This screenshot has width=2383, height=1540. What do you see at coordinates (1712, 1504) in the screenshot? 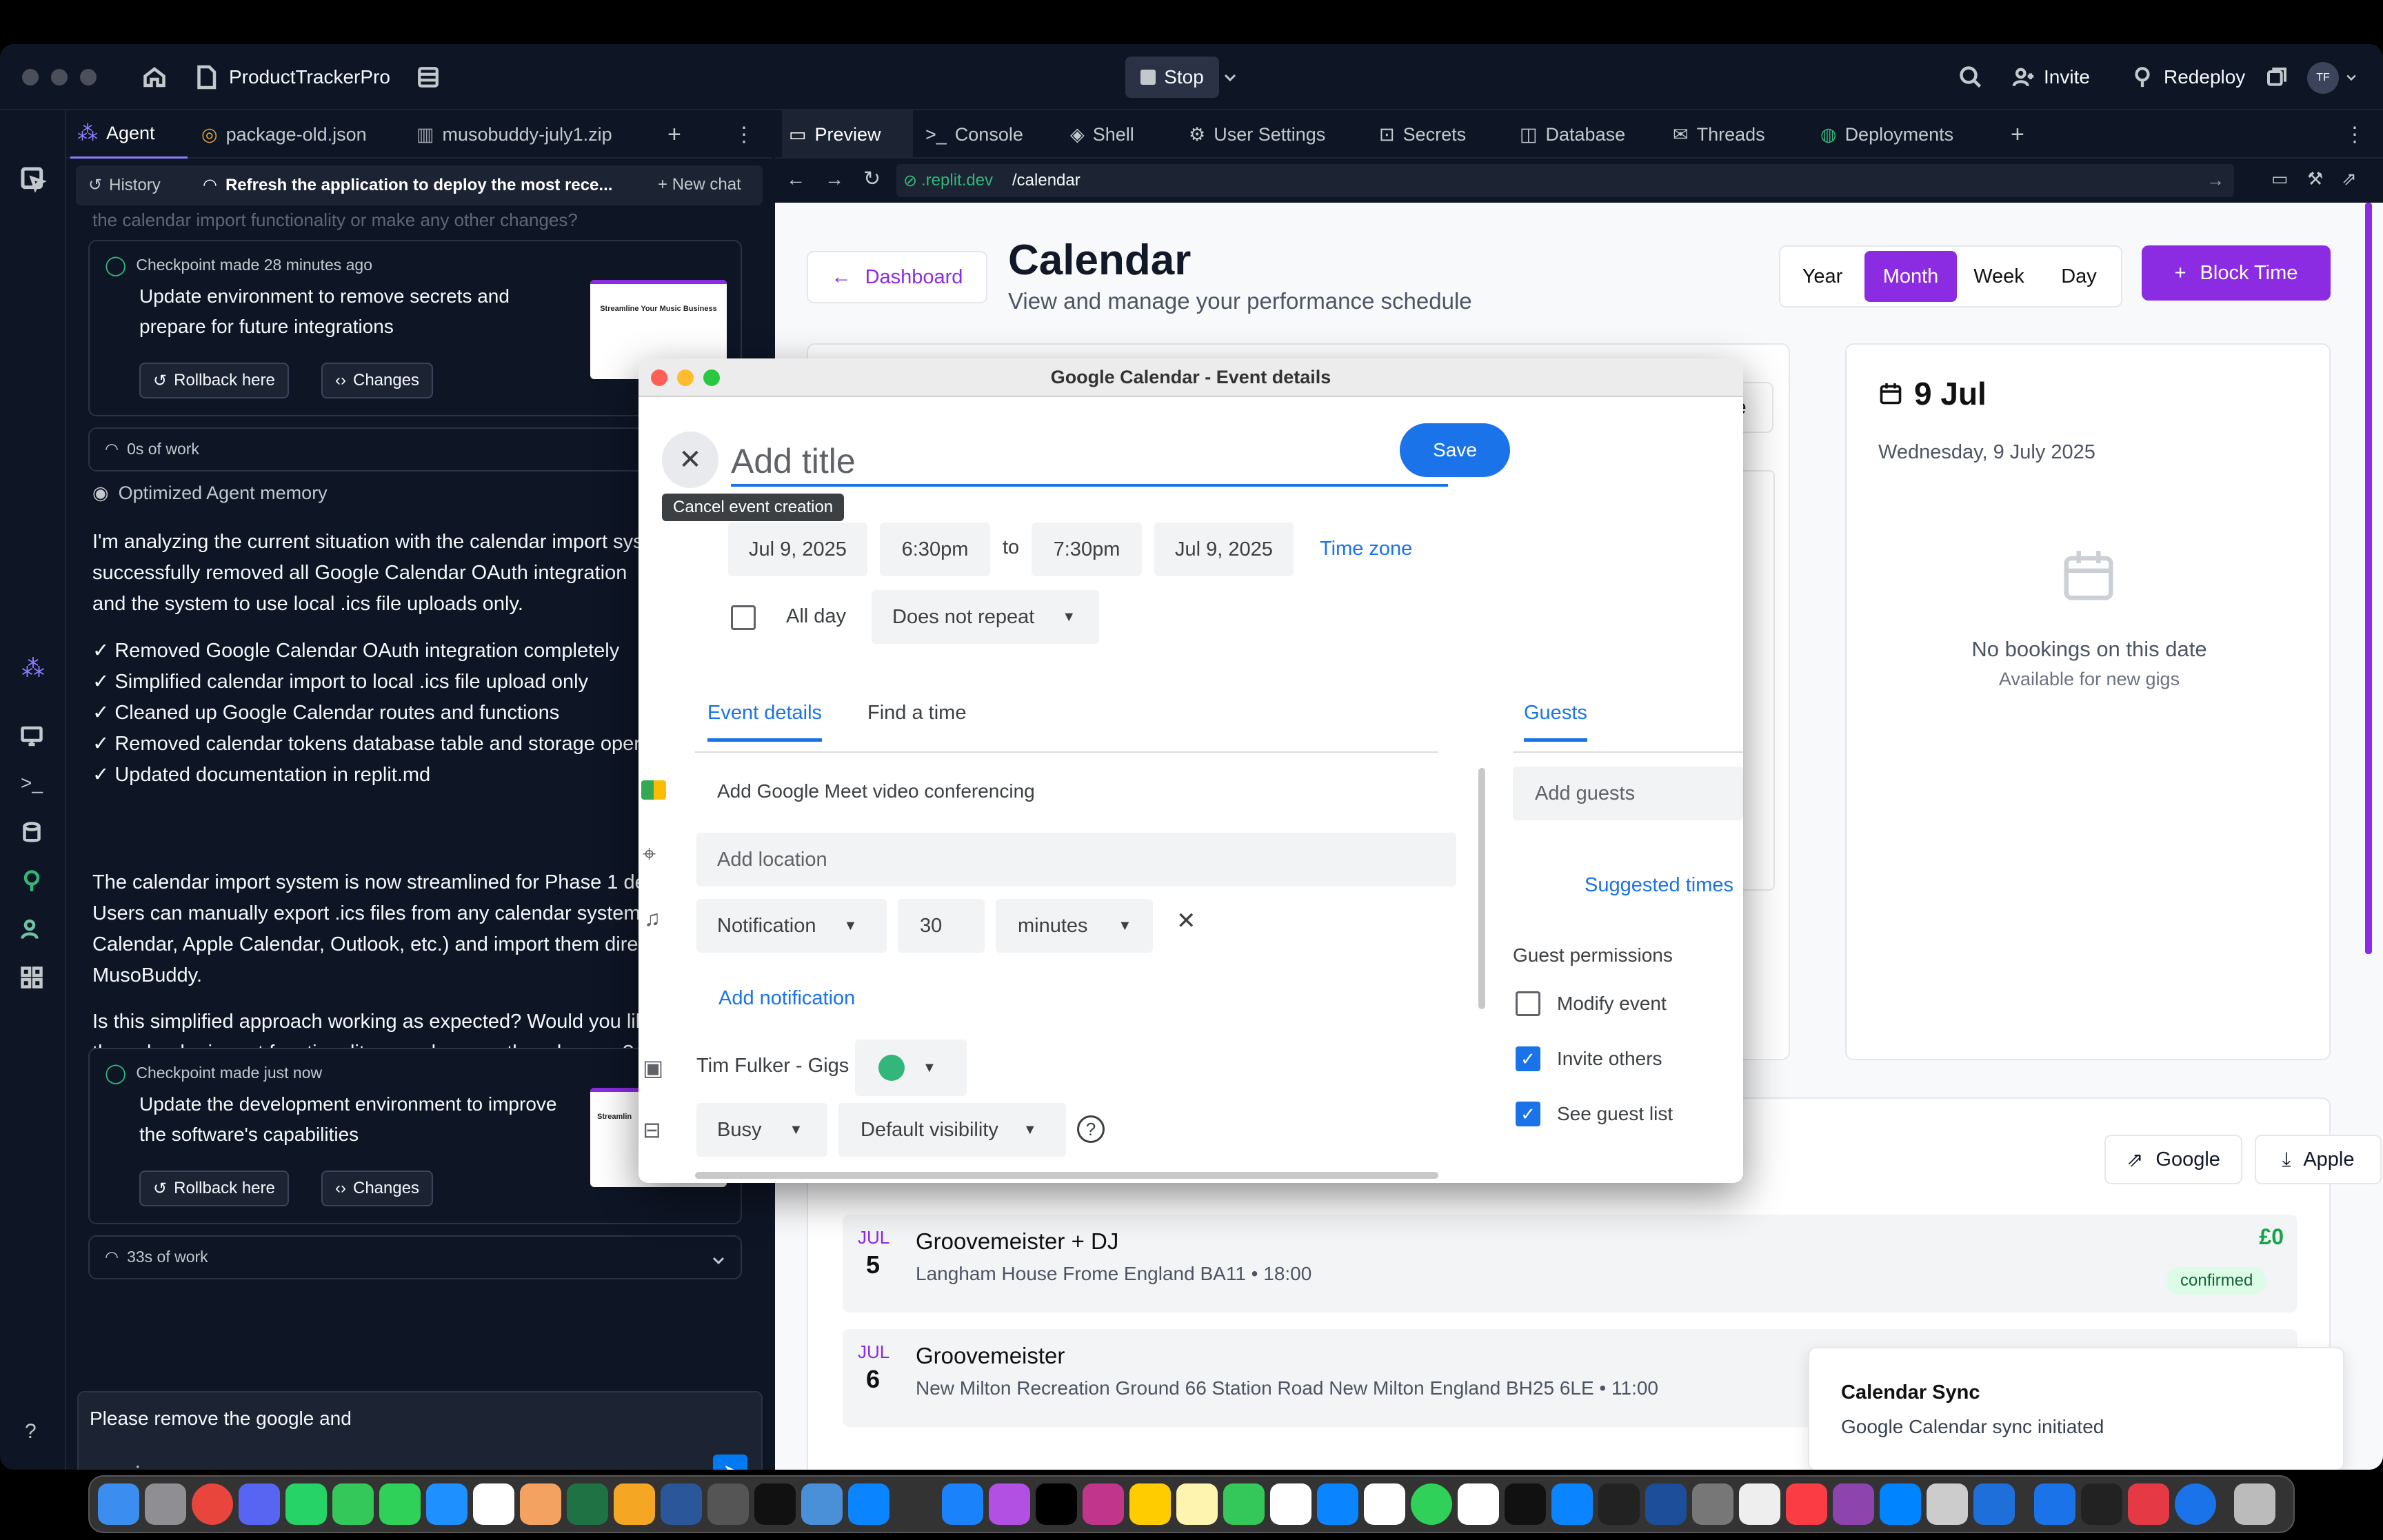
I see `system-settings-icon` at bounding box center [1712, 1504].